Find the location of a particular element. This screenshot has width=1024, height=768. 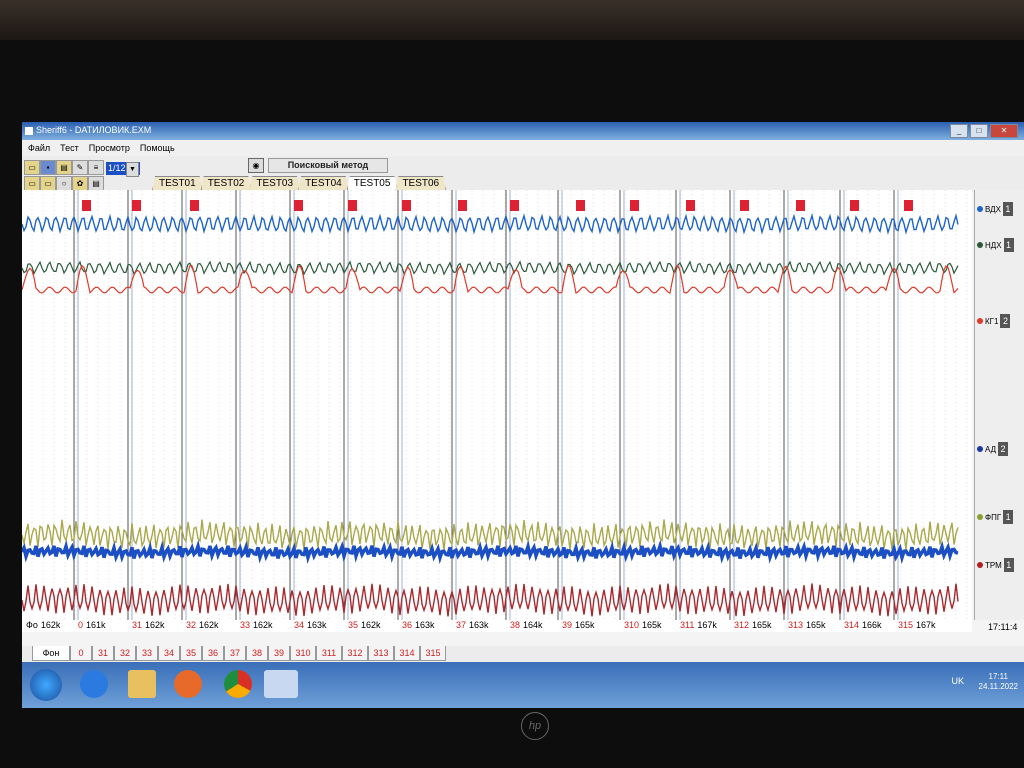

start-button is located at coordinates (46, 685).